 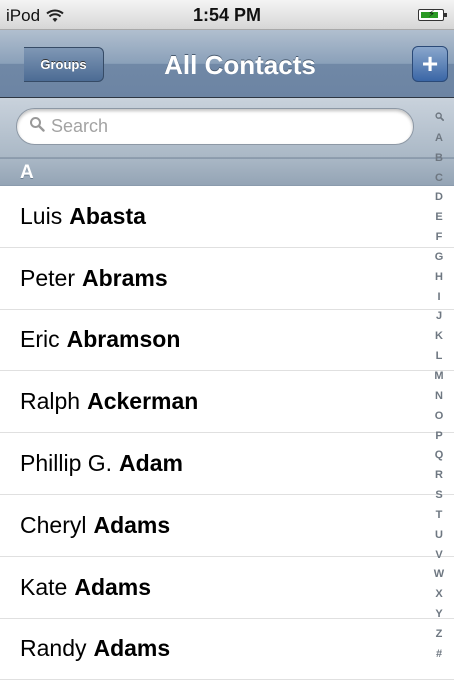 I want to click on index-letter: X, so click(x=438, y=594).